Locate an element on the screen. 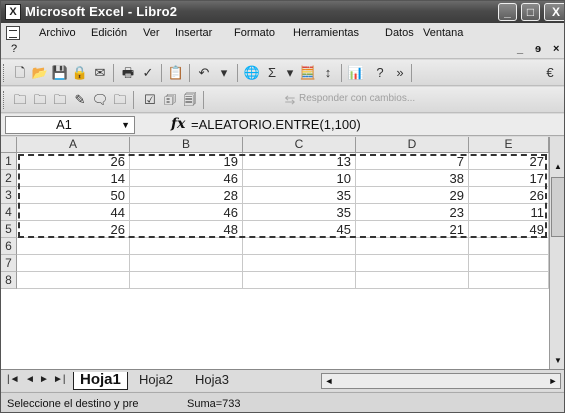 The image size is (565, 413). cell-a5: 26 is located at coordinates (73, 229).